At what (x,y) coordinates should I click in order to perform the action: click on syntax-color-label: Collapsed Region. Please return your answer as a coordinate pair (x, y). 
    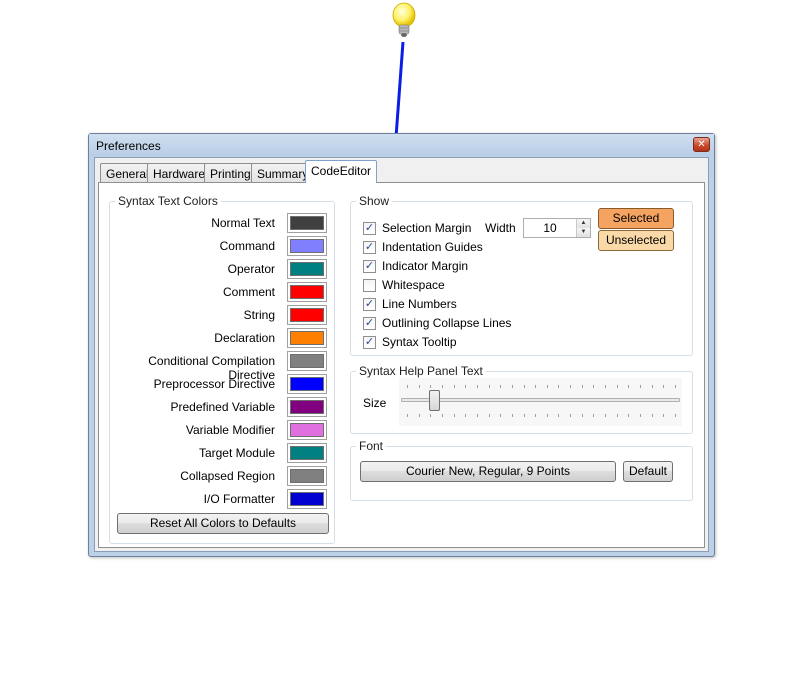
    Looking at the image, I should click on (227, 476).